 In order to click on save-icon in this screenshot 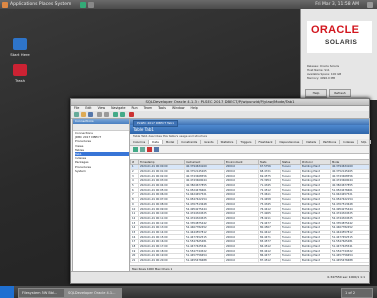, I will do `click(90, 114)`.